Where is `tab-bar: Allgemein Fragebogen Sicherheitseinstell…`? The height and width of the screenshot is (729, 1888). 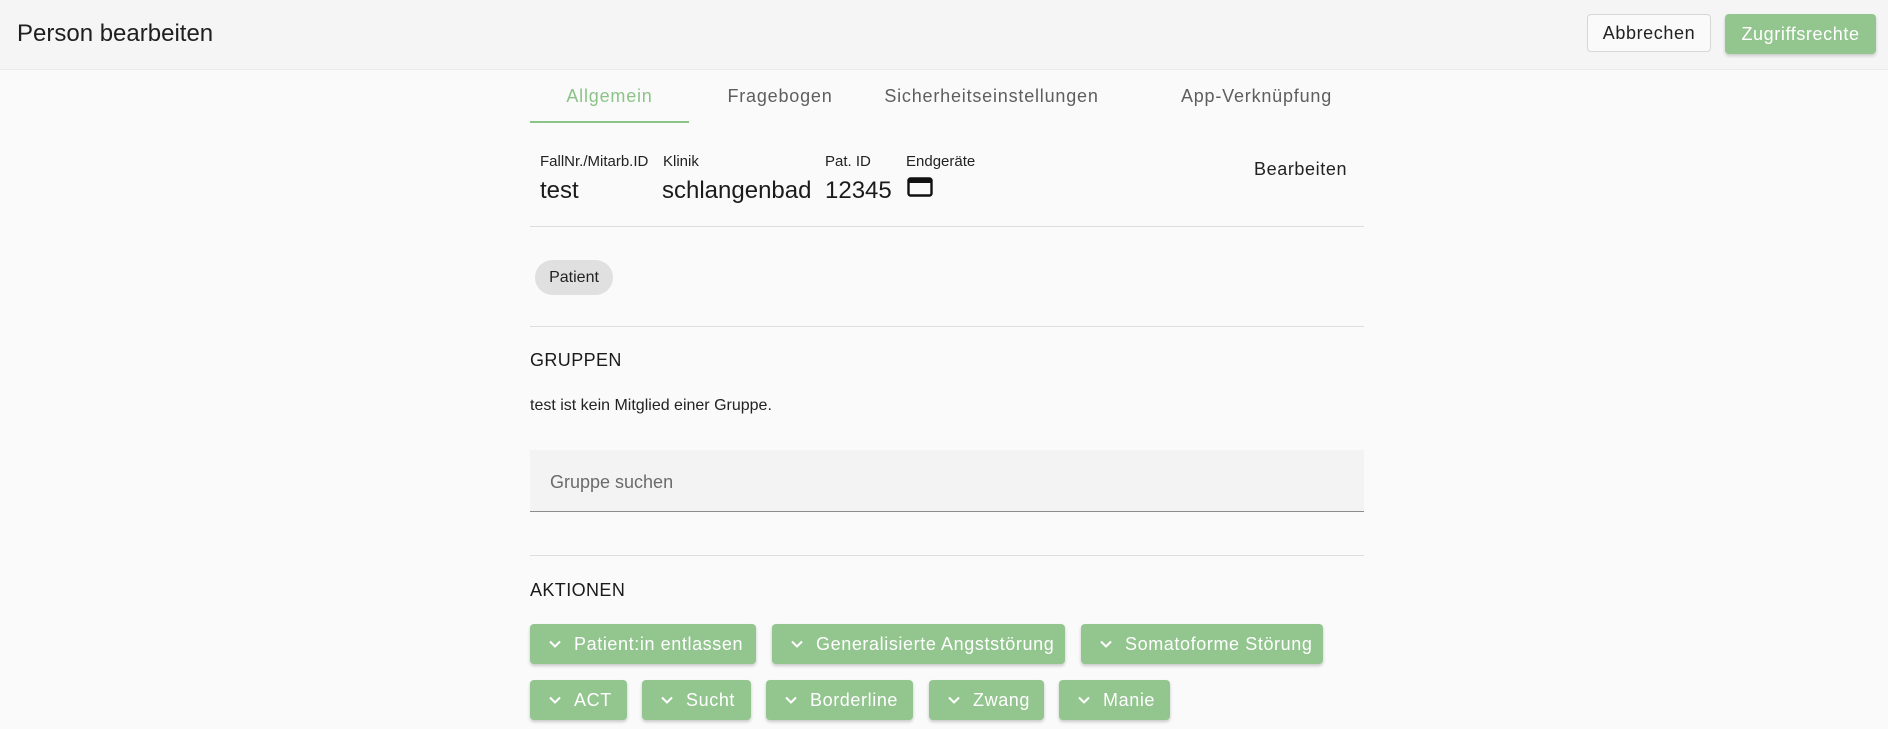 tab-bar: Allgemein Fragebogen Sicherheitseinstell… is located at coordinates (947, 96).